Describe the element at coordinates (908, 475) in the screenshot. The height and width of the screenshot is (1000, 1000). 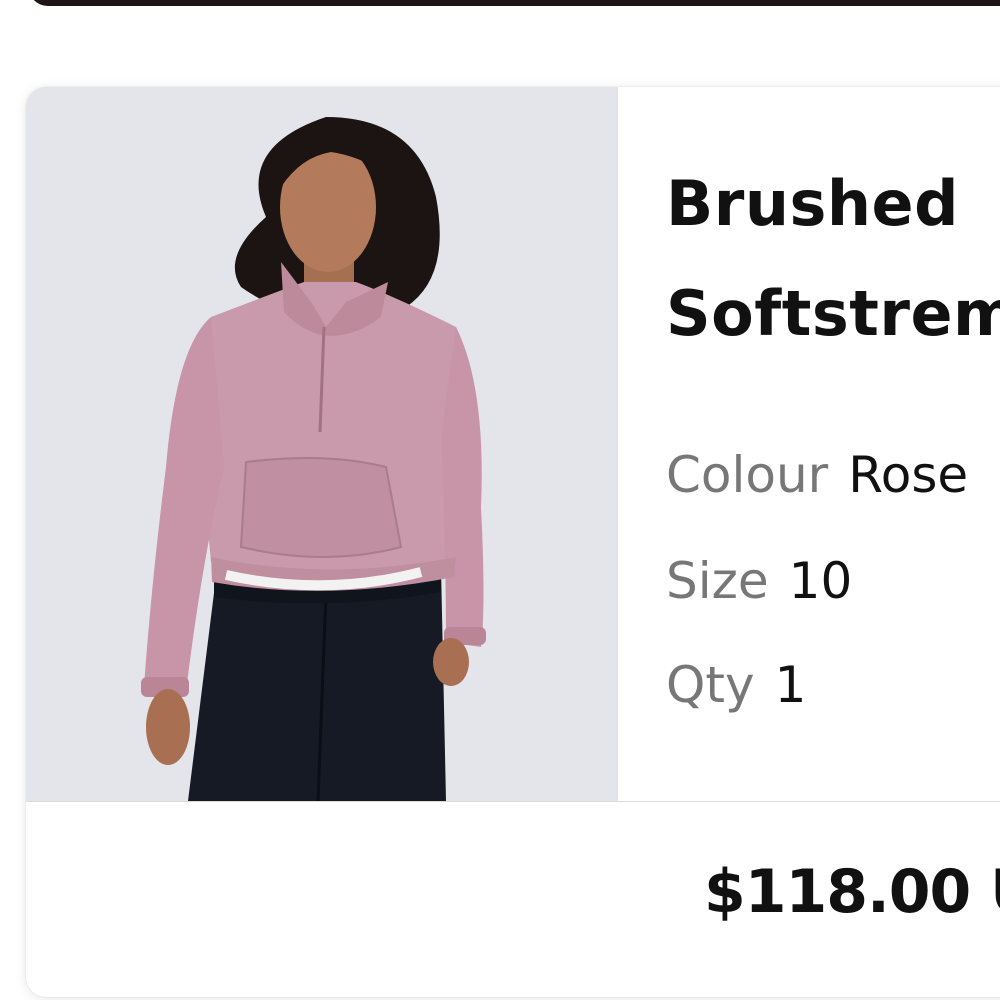
I see `colour-value: Rose` at that location.